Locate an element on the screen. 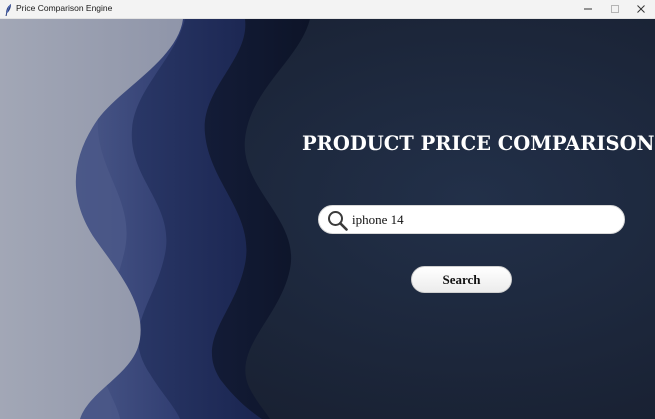  search-icon is located at coordinates (337, 220).